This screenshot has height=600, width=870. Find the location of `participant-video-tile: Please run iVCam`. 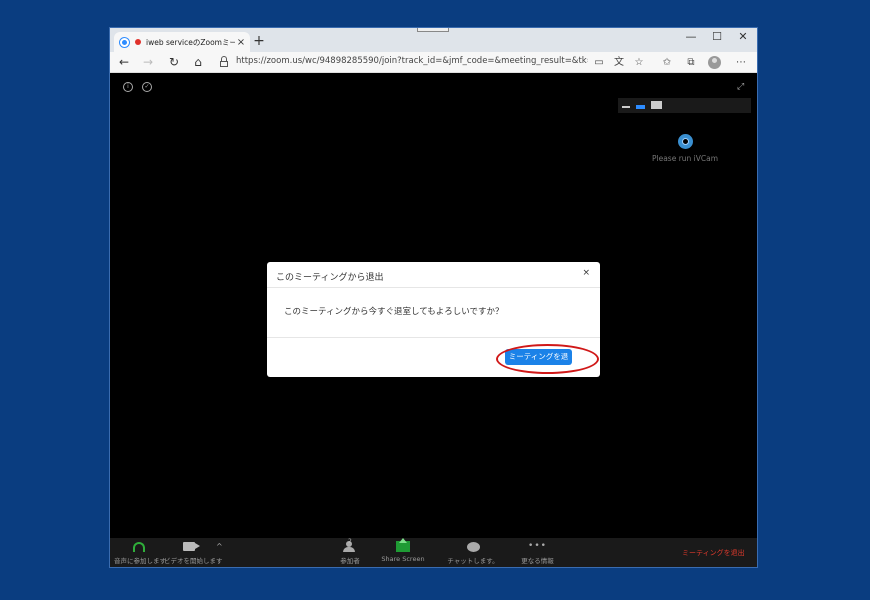

participant-video-tile: Please run iVCam is located at coordinates (685, 148).